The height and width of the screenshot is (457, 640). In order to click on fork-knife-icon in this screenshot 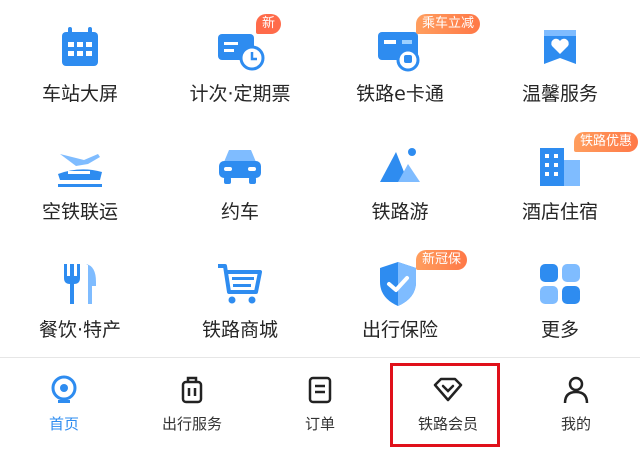, I will do `click(80, 284)`.